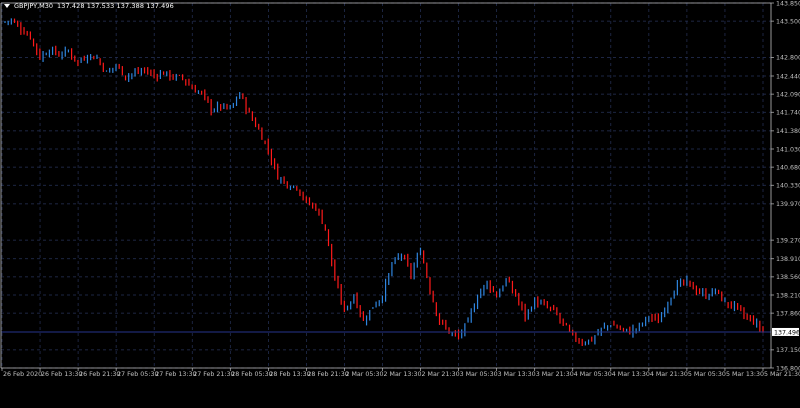 This screenshot has height=408, width=800. What do you see at coordinates (213, 374) in the screenshot?
I see `x-tick-label: 27 Feb 21:30` at bounding box center [213, 374].